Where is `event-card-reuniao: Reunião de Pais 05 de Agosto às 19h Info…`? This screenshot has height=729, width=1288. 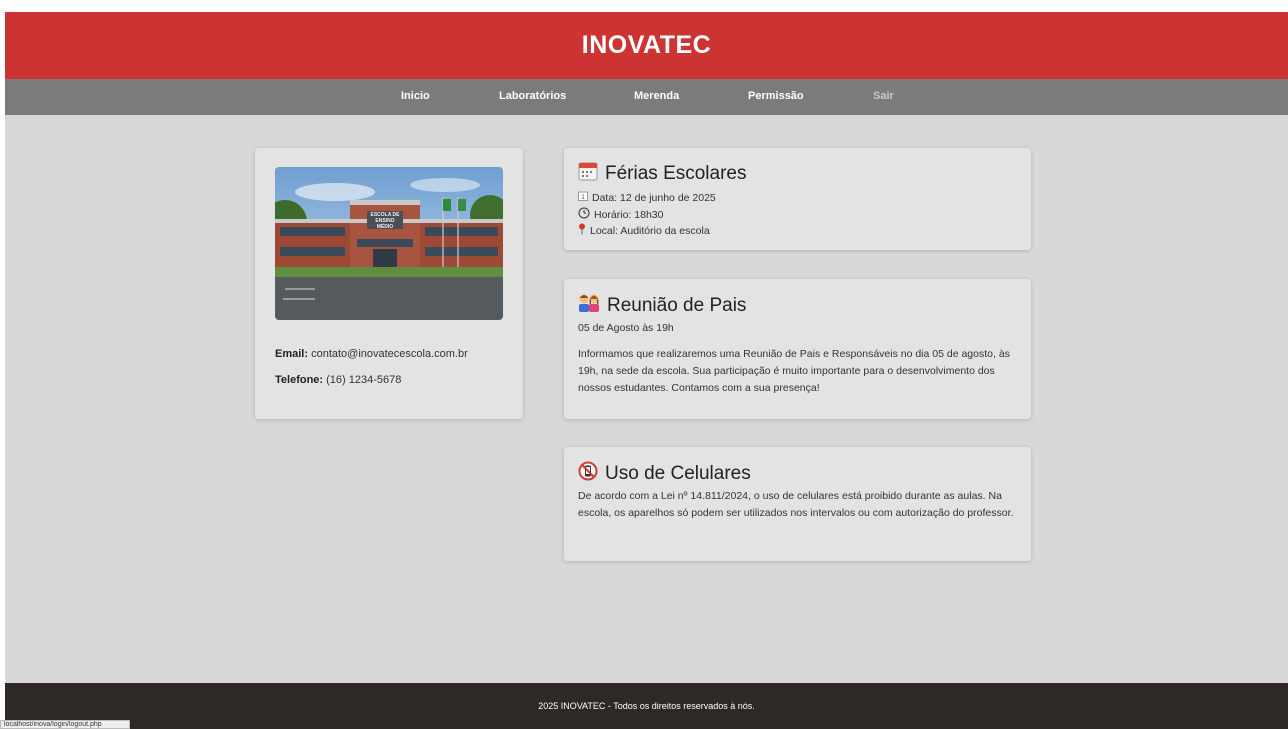 event-card-reuniao: Reunião de Pais 05 de Agosto às 19h Info… is located at coordinates (797, 349).